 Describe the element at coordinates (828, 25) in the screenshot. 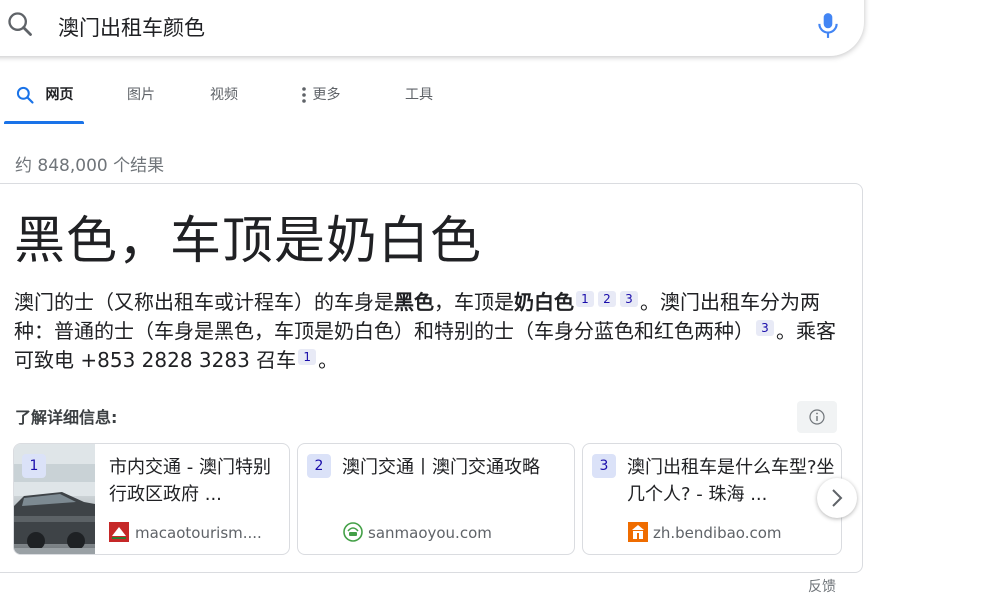

I see `microphone-icon` at that location.